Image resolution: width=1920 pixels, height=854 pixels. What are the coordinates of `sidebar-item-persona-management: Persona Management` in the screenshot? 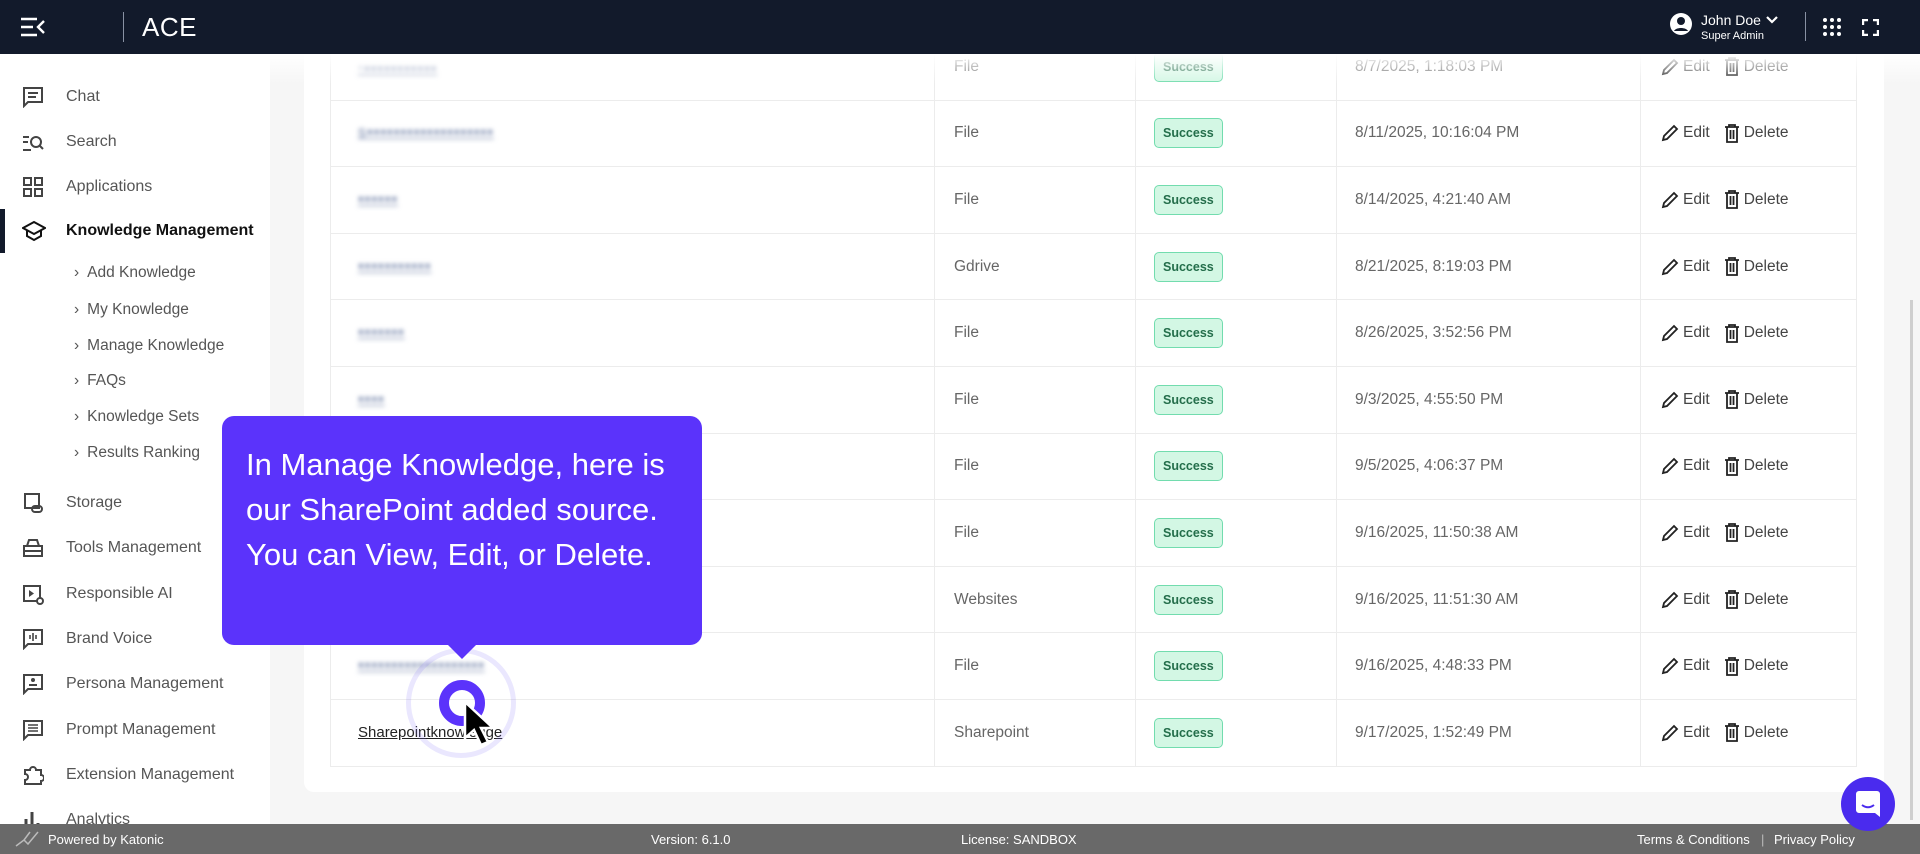 It's located at (135, 684).